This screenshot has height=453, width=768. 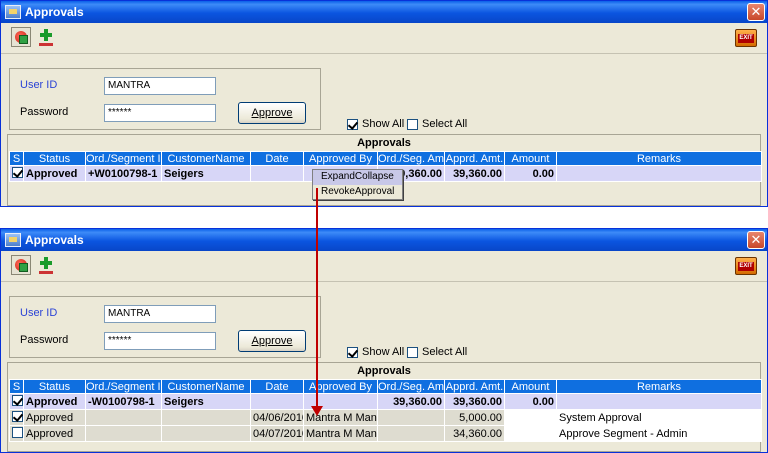 What do you see at coordinates (474, 417) in the screenshot?
I see `apprd-amt-cell: 5,000.00` at bounding box center [474, 417].